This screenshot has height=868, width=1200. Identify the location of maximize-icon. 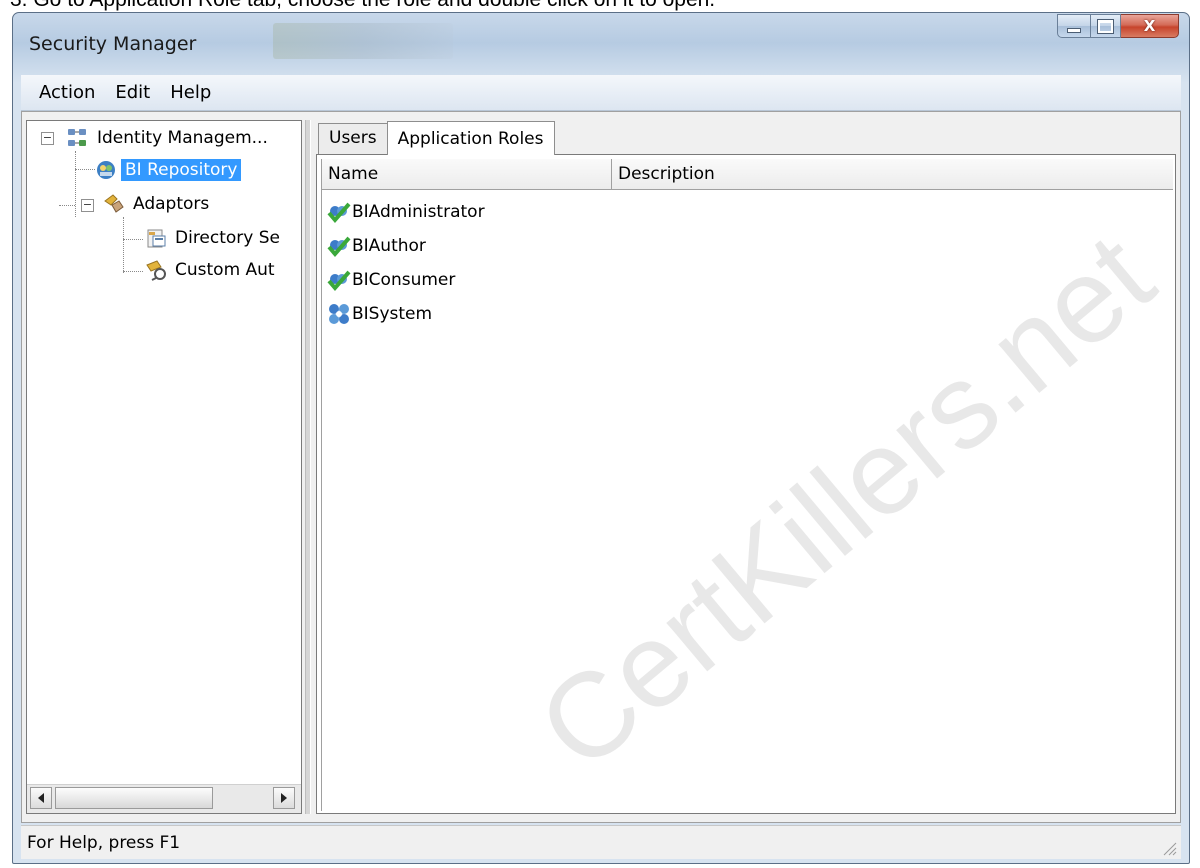
(1105, 26).